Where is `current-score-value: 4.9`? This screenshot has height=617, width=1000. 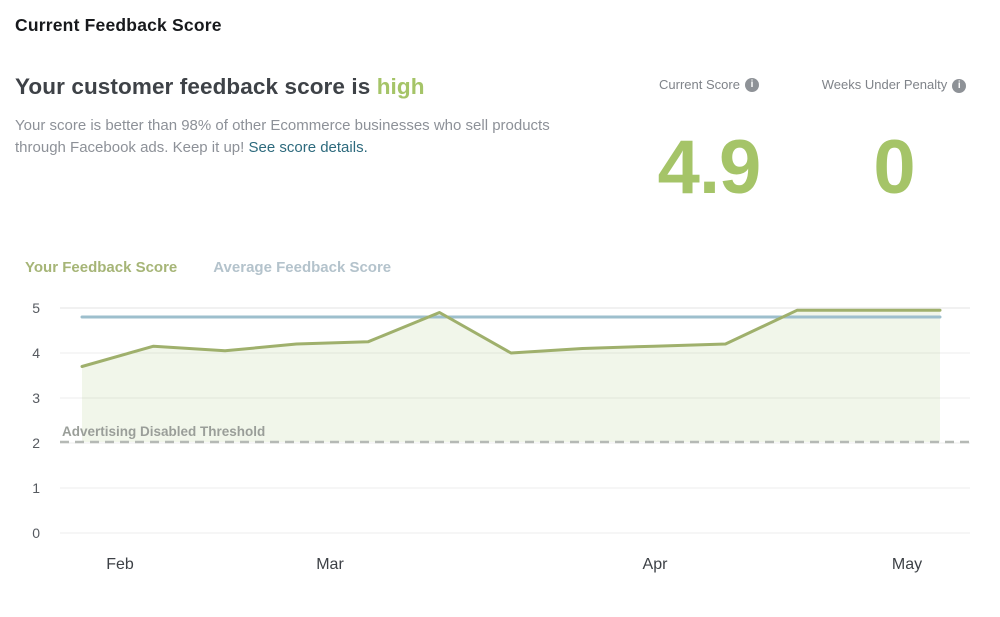 current-score-value: 4.9 is located at coordinates (709, 167).